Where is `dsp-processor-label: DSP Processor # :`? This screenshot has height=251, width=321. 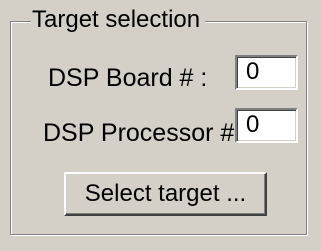 dsp-processor-label: DSP Processor # : is located at coordinates (146, 133).